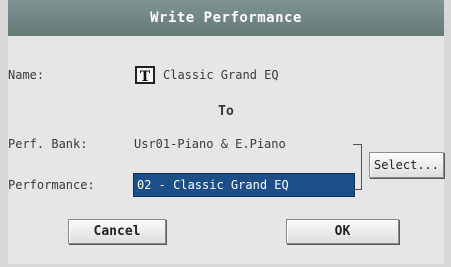 Image resolution: width=451 pixels, height=267 pixels. What do you see at coordinates (117, 231) in the screenshot?
I see `cancel-button: Cancel` at bounding box center [117, 231].